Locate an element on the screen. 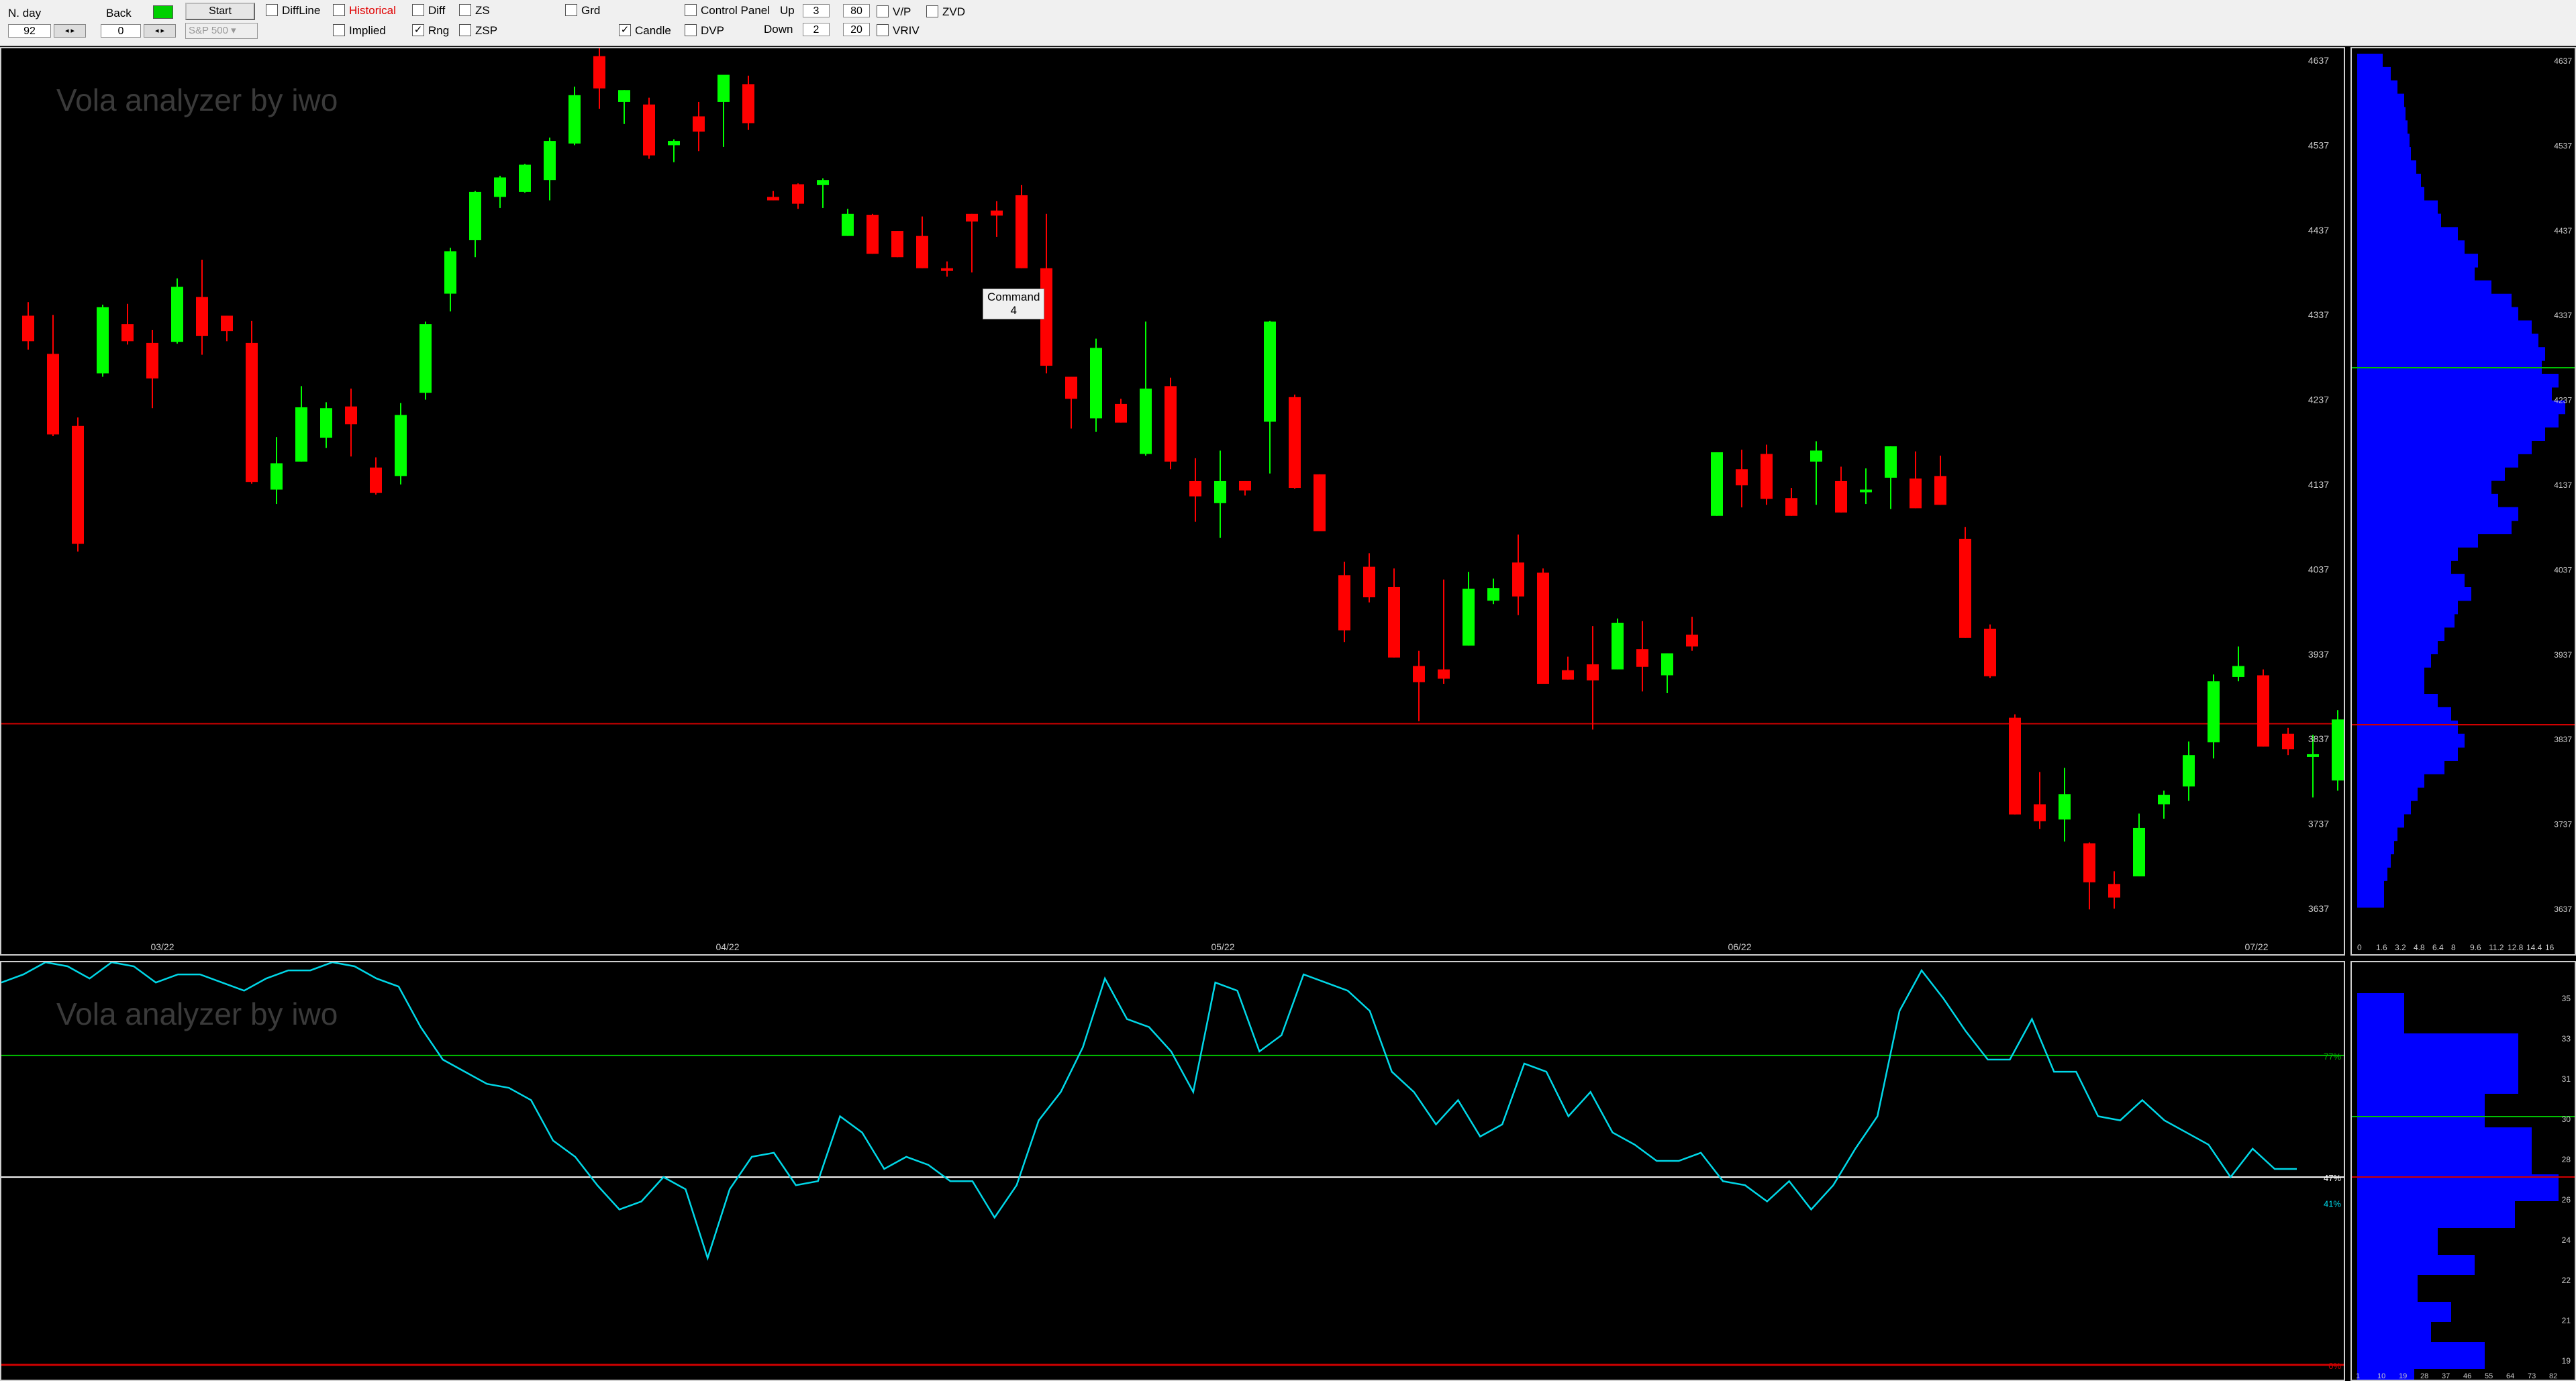 The image size is (2576, 1381). vol-histogram-y-tick: 19 is located at coordinates (2566, 1361).